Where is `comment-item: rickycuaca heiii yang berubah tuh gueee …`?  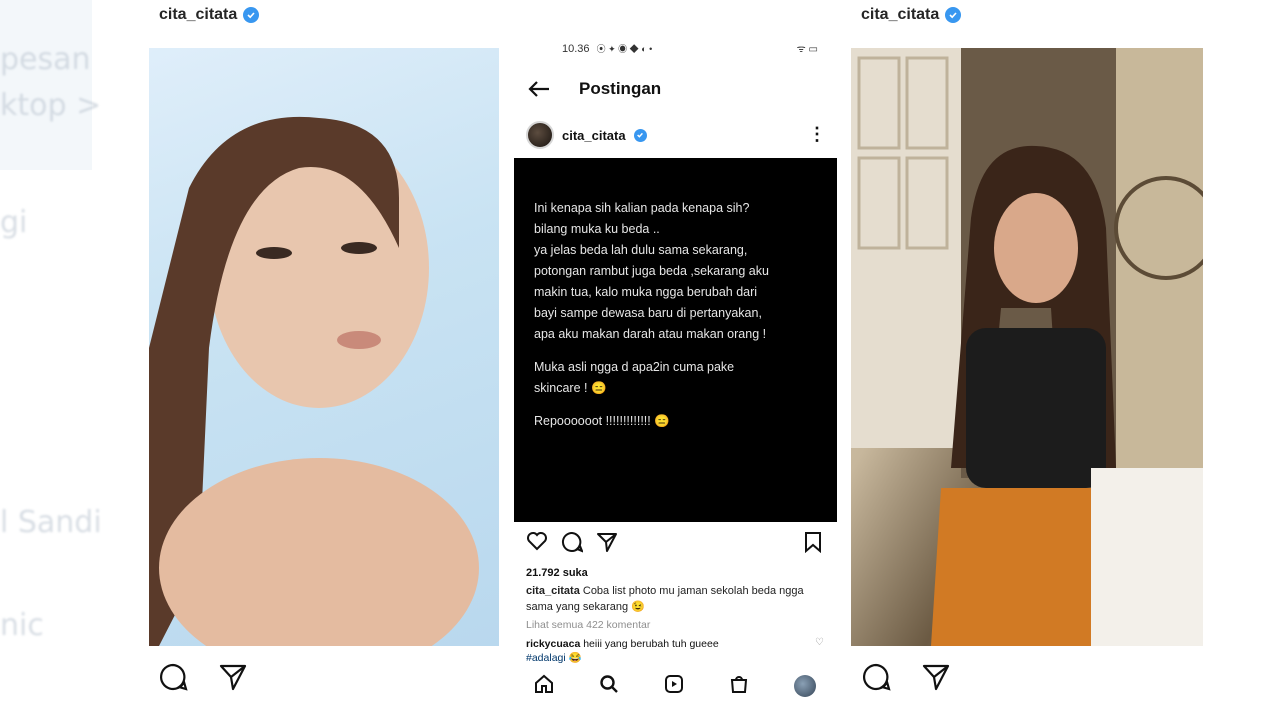 comment-item: rickycuaca heiii yang berubah tuh gueee … is located at coordinates (674, 651).